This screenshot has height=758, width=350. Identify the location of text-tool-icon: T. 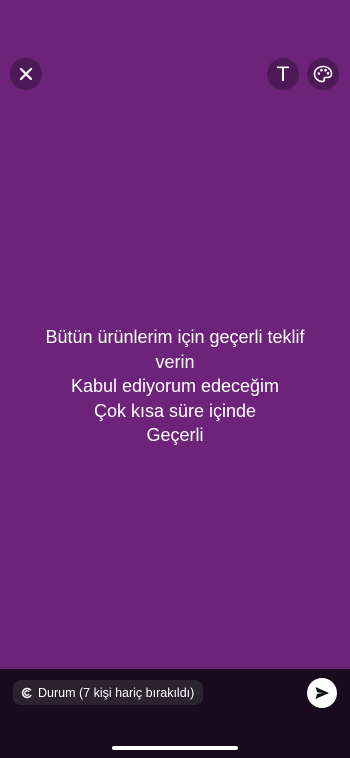
(283, 74).